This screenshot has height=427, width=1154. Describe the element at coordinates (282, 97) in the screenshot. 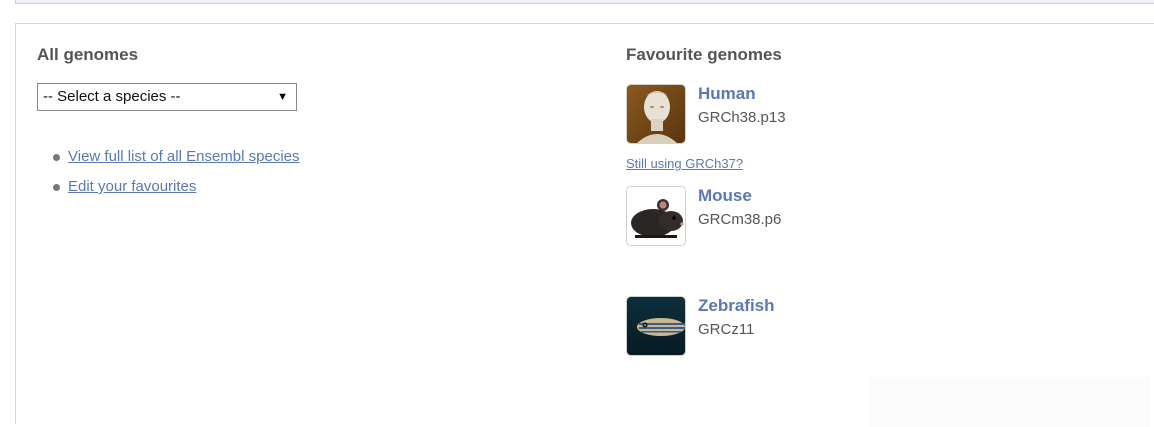

I see `chevron-down-icon: ▼` at that location.